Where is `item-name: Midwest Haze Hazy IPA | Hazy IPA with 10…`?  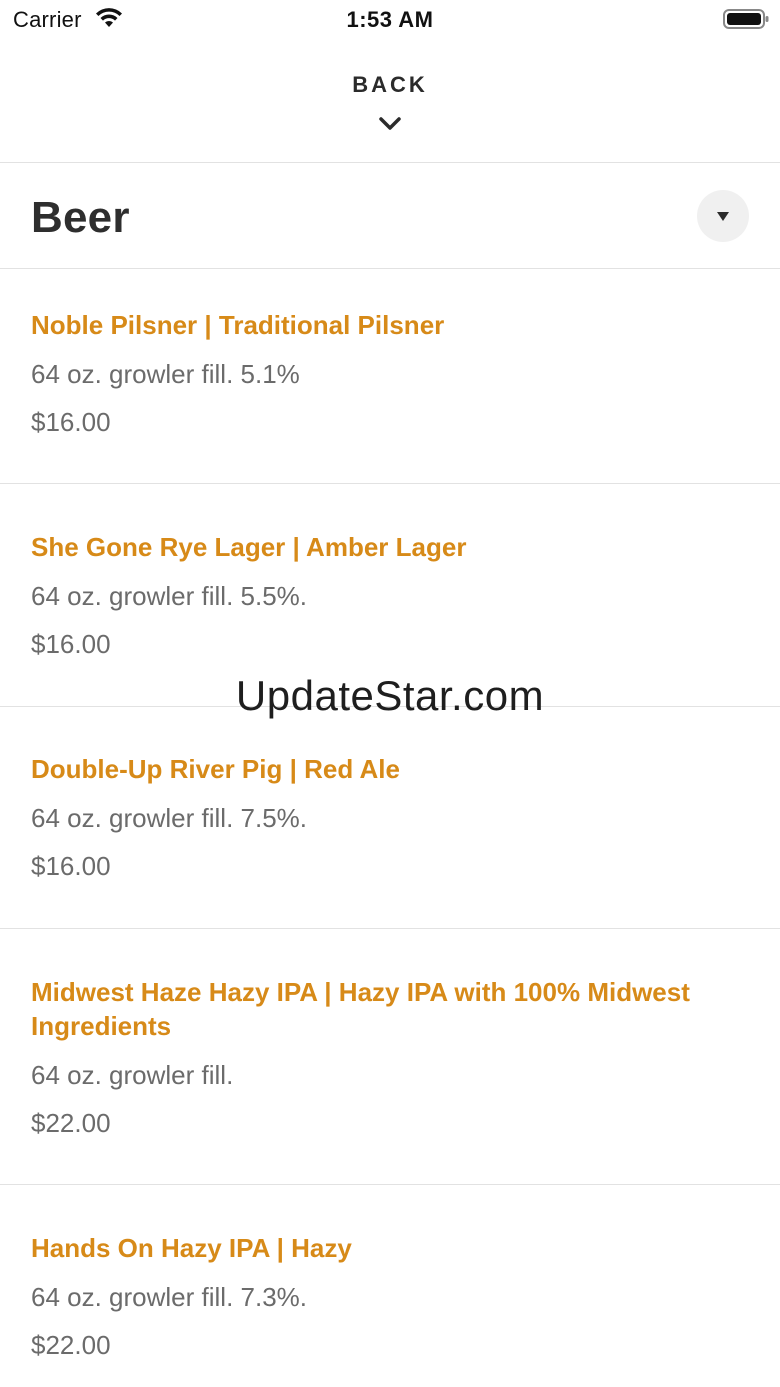 item-name: Midwest Haze Hazy IPA | Hazy IPA with 10… is located at coordinates (360, 1009).